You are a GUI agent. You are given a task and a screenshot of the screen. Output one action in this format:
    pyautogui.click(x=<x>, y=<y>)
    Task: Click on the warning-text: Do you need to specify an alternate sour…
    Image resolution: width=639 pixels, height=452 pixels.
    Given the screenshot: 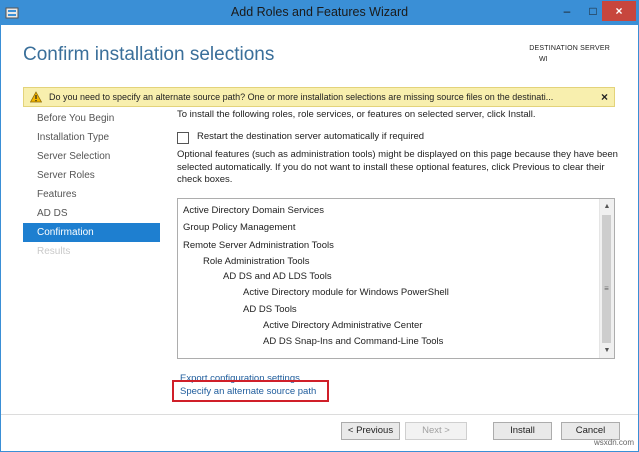 What is the action you would take?
    pyautogui.click(x=301, y=97)
    